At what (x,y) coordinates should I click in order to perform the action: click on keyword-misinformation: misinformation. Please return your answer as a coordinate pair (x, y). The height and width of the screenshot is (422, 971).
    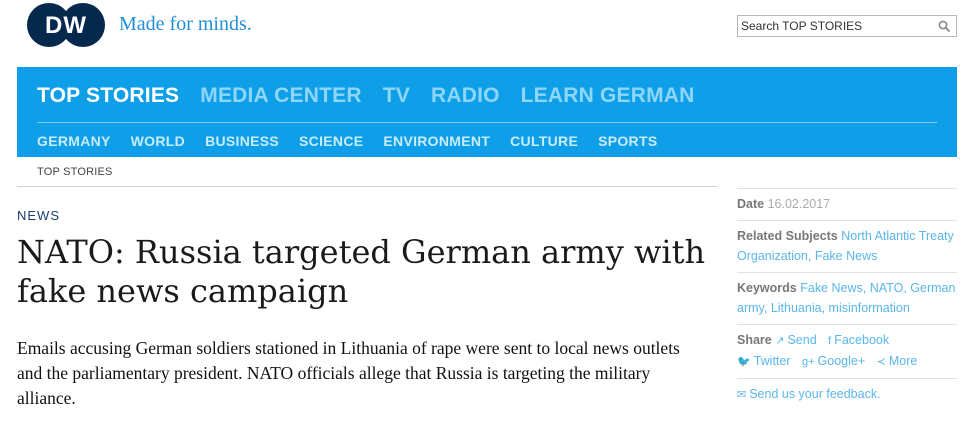
    Looking at the image, I should click on (869, 308).